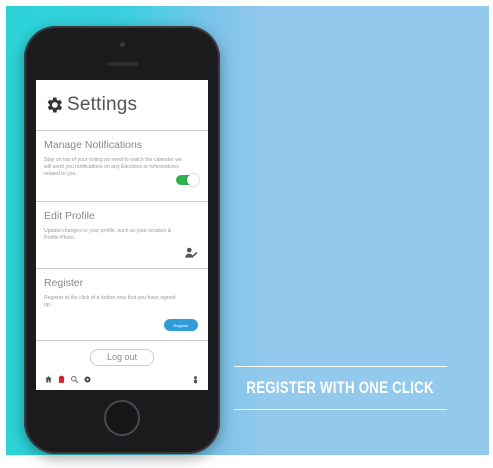 The height and width of the screenshot is (468, 493). What do you see at coordinates (54, 105) in the screenshot?
I see `gear-icon` at bounding box center [54, 105].